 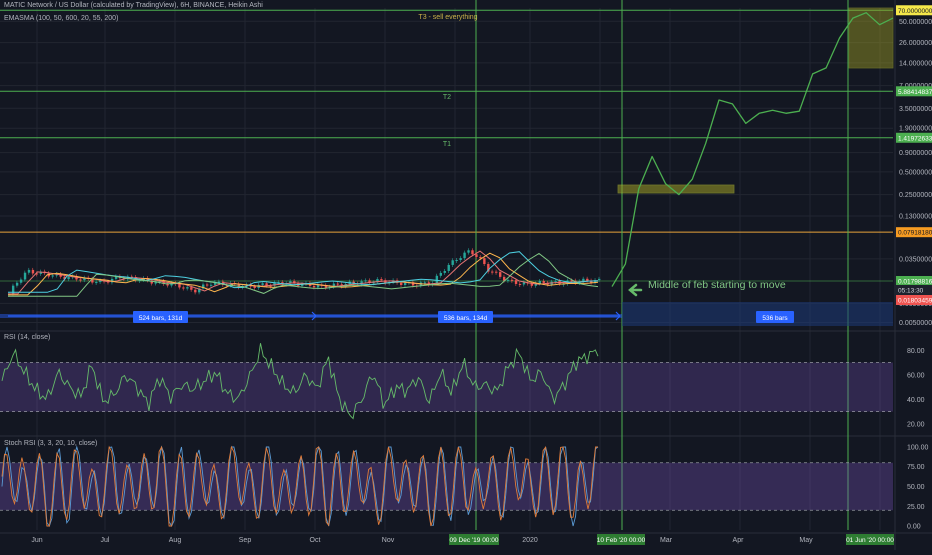 What do you see at coordinates (916, 424) in the screenshot?
I see `rsi-tick-label: 20.00` at bounding box center [916, 424].